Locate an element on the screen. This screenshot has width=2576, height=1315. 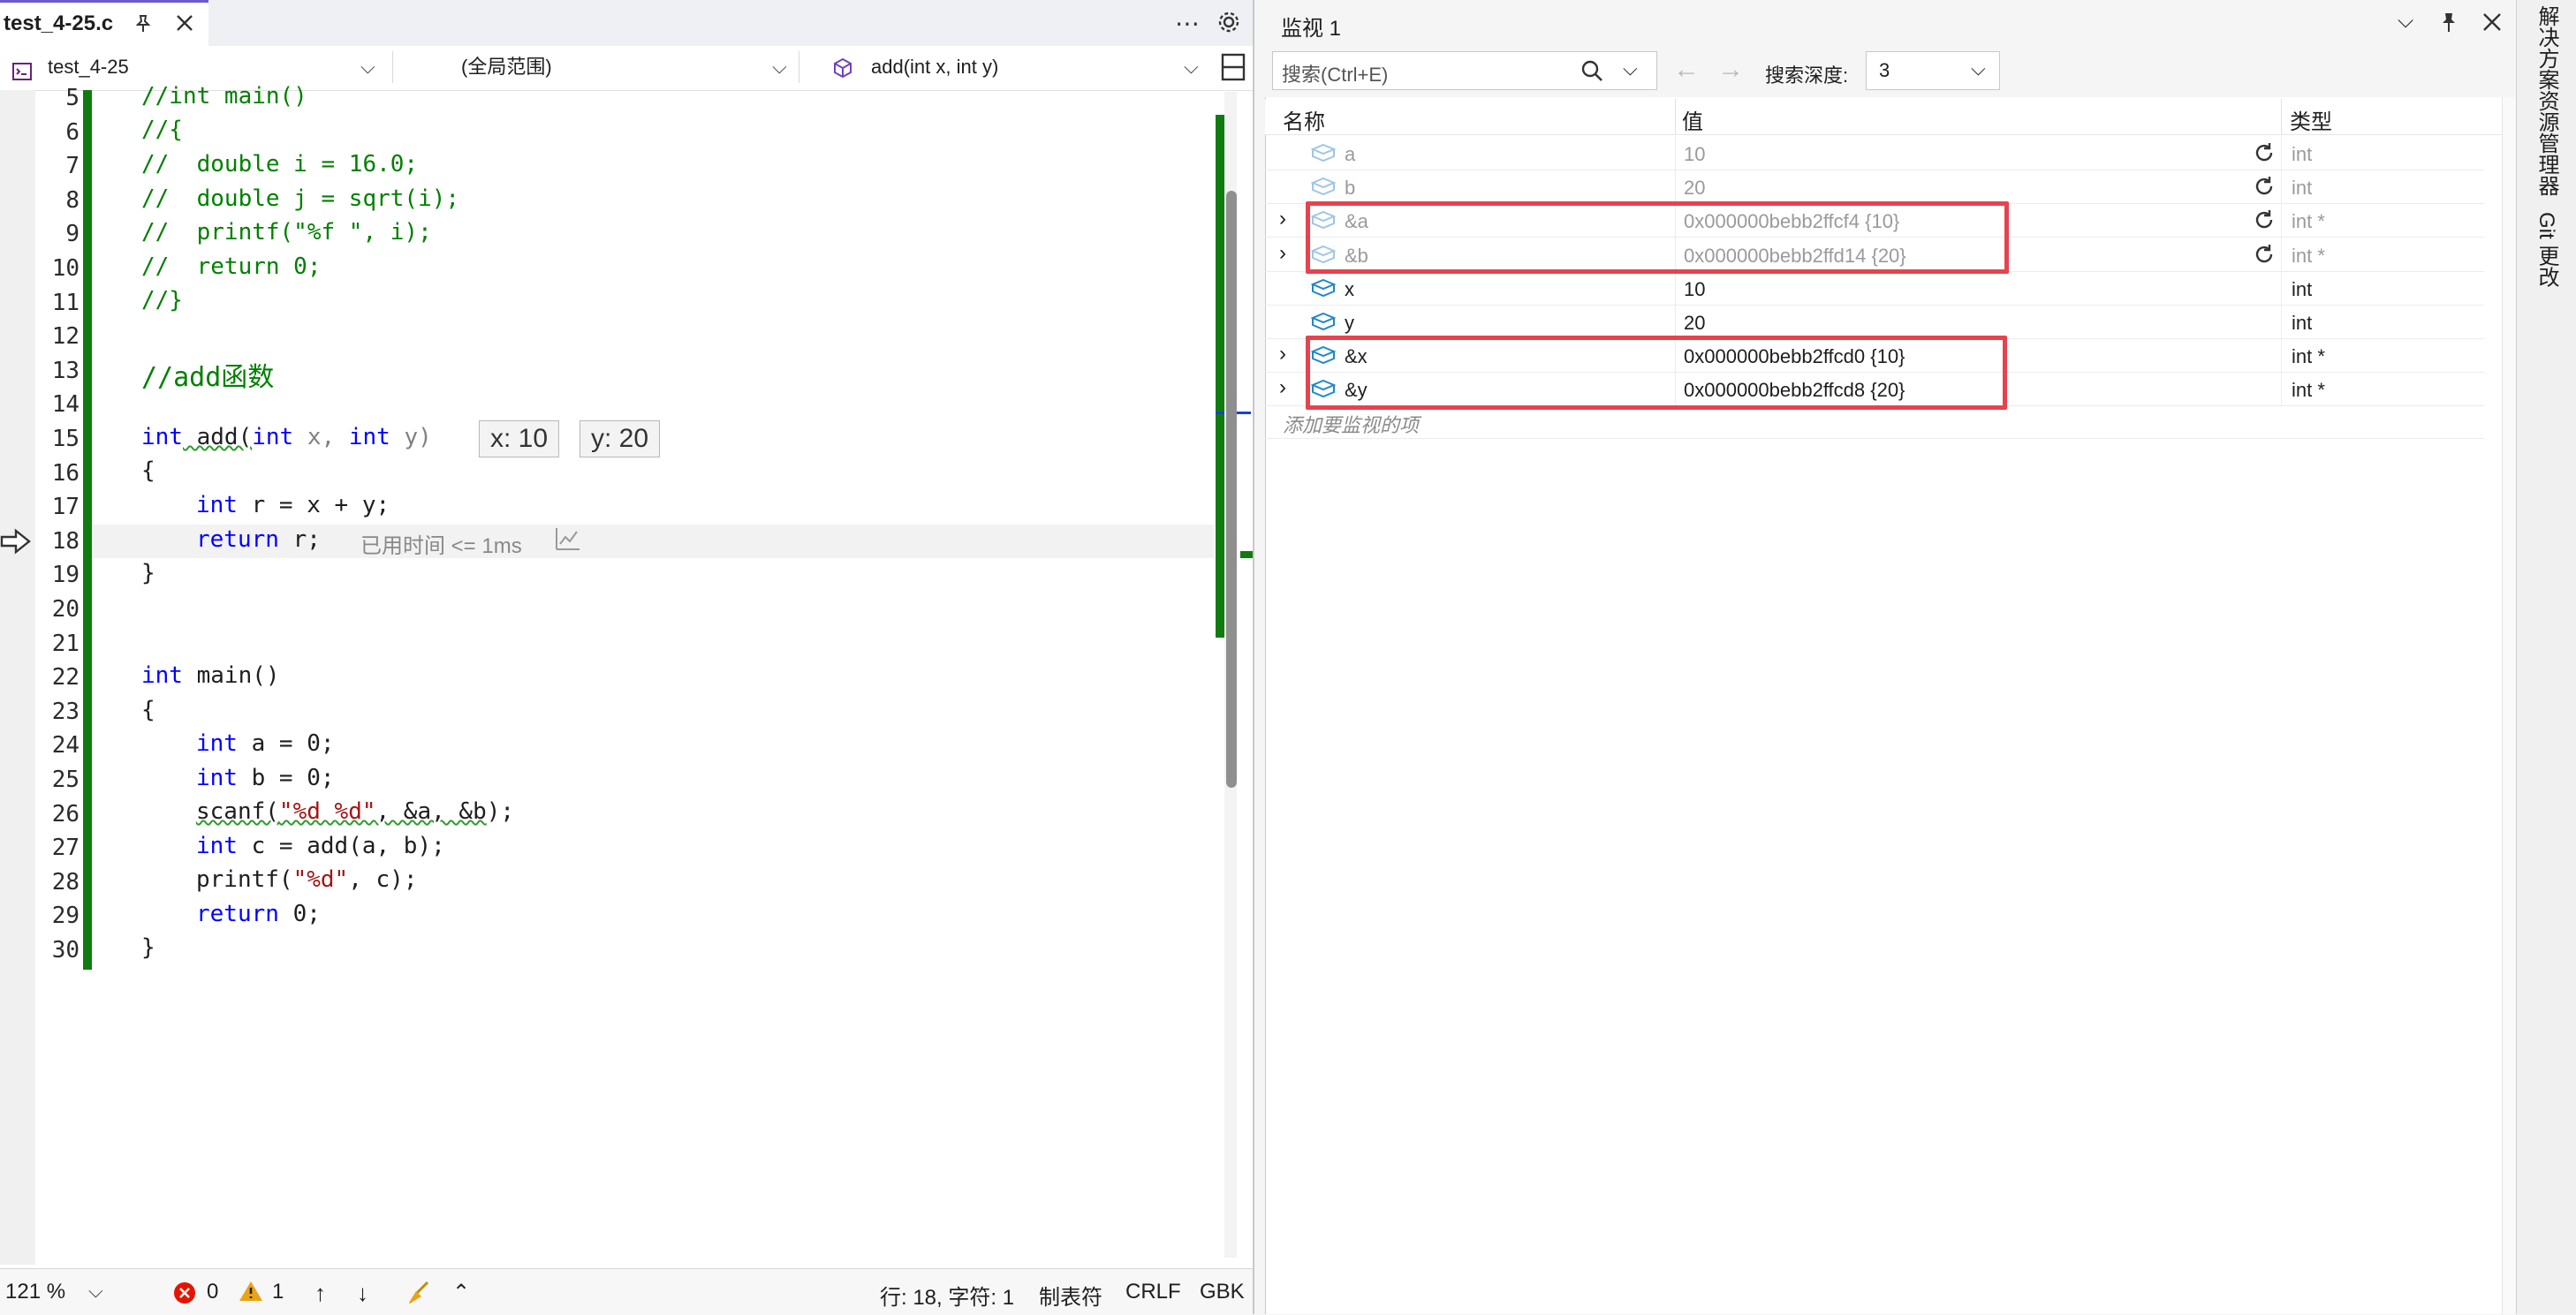
code-line-28: printf("%d", c); is located at coordinates (307, 879).